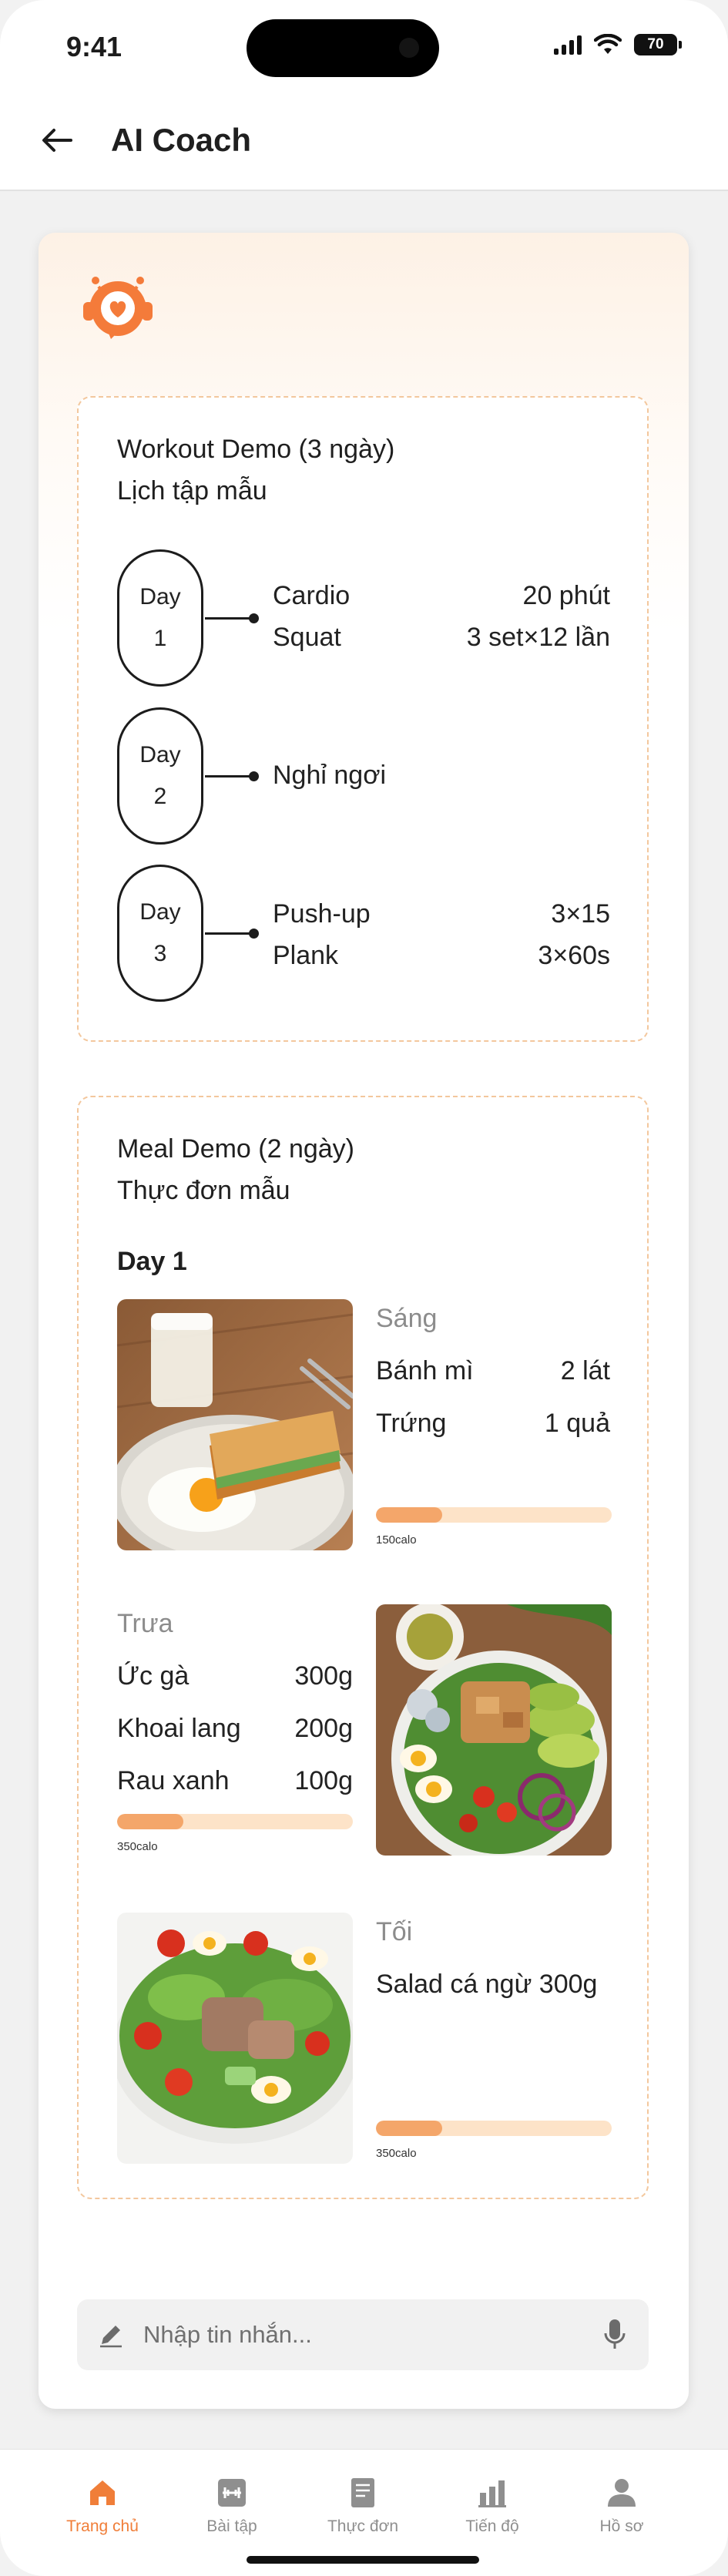  What do you see at coordinates (494, 2128) in the screenshot?
I see `dinner-calorie-bar` at bounding box center [494, 2128].